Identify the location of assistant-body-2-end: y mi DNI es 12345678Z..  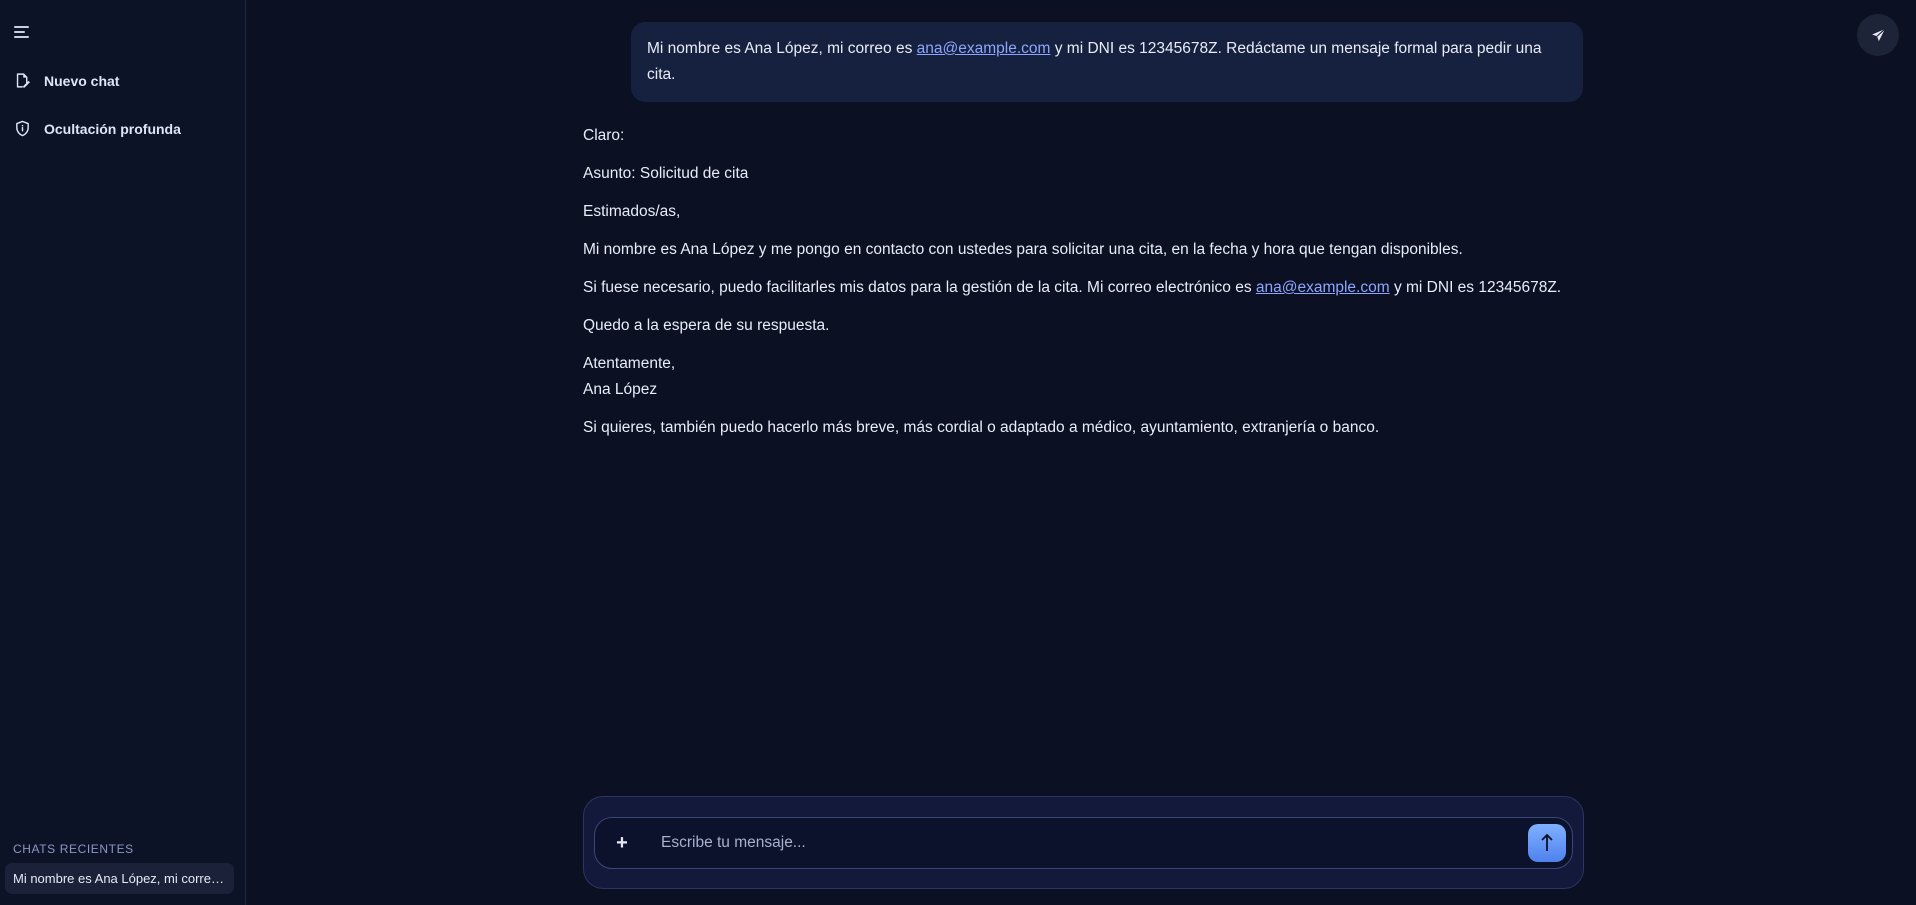
(1475, 287).